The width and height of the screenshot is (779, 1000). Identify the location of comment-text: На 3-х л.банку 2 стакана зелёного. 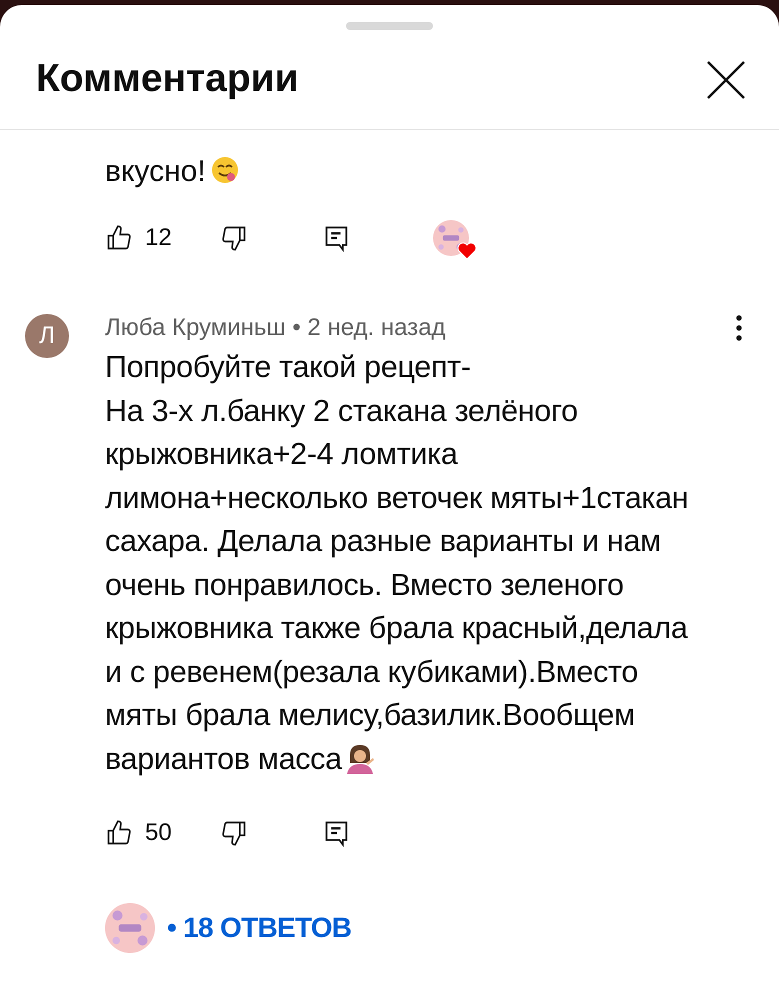
(342, 411).